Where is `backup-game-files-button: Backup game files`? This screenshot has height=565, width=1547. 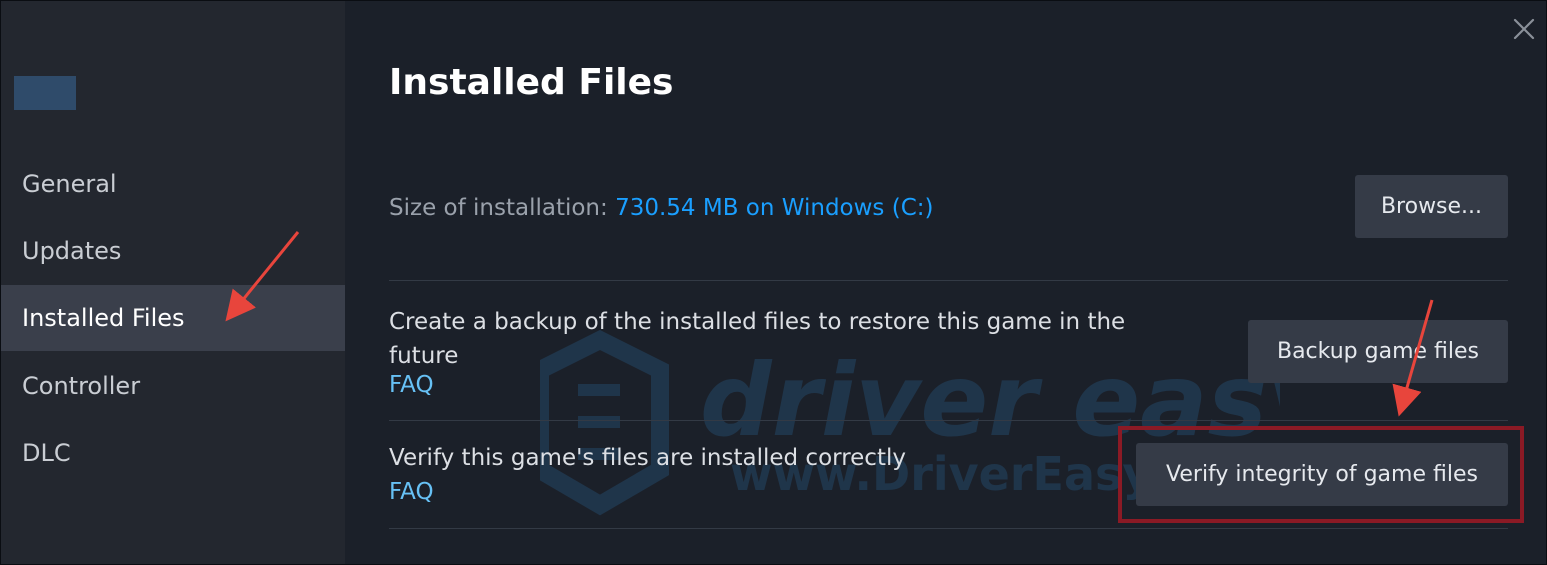 backup-game-files-button: Backup game files is located at coordinates (1378, 351).